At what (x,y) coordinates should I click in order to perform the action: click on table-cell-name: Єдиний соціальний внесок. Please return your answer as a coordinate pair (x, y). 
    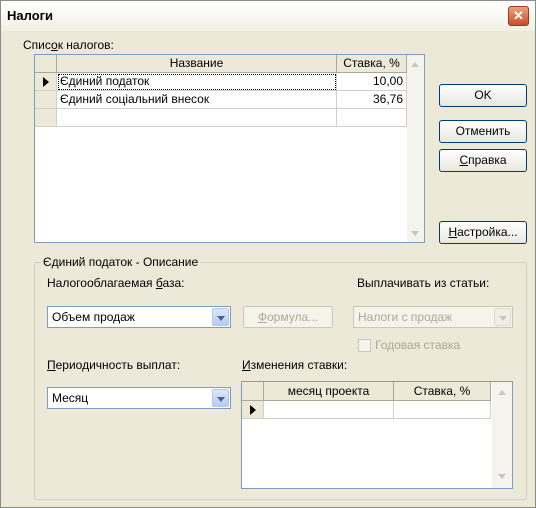
    Looking at the image, I should click on (197, 100).